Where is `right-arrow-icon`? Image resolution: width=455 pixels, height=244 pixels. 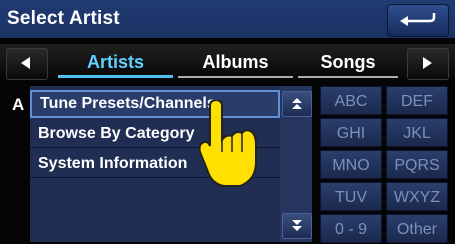 right-arrow-icon is located at coordinates (427, 63).